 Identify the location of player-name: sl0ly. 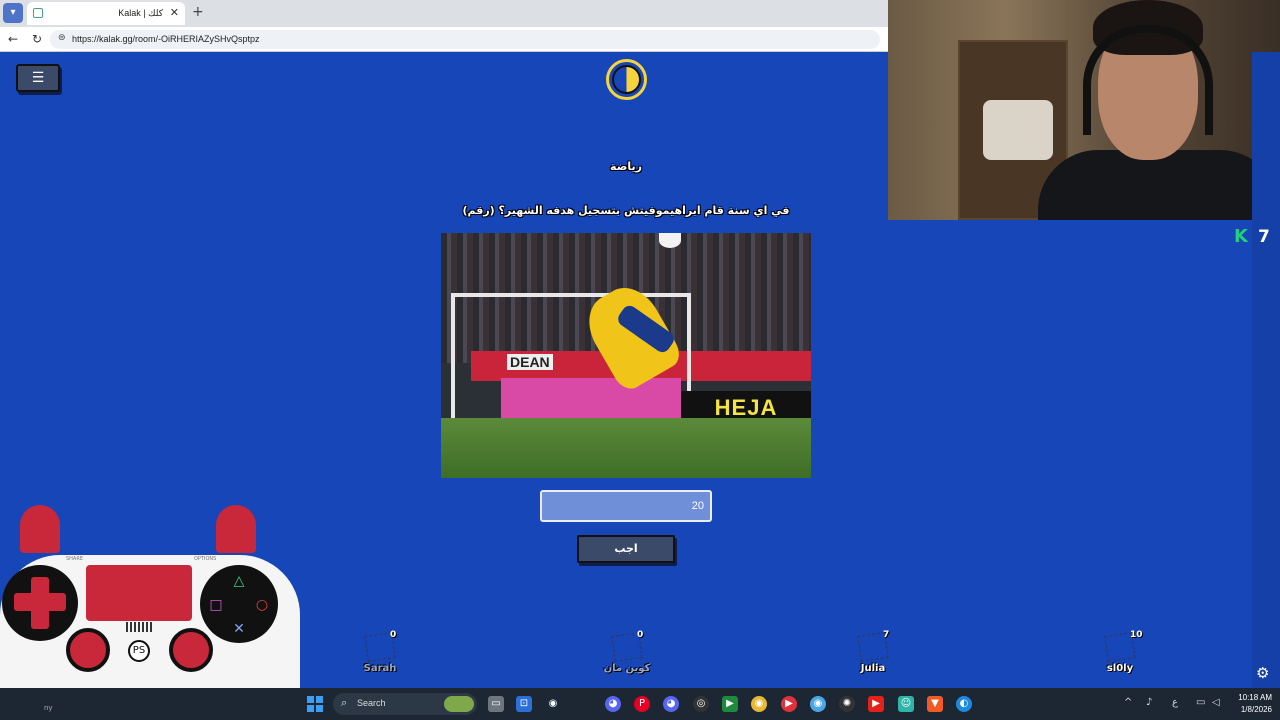
(1120, 668).